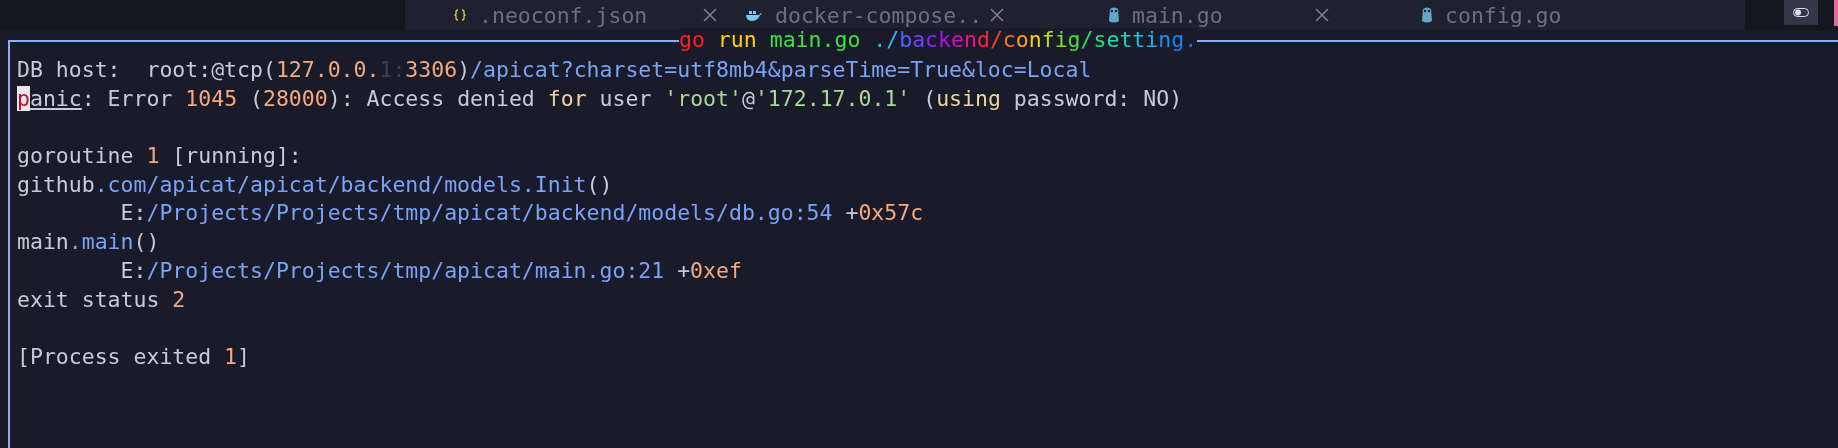 Image resolution: width=1838 pixels, height=448 pixels. I want to click on editor-tab: .neoconf.json, so click(569, 15).